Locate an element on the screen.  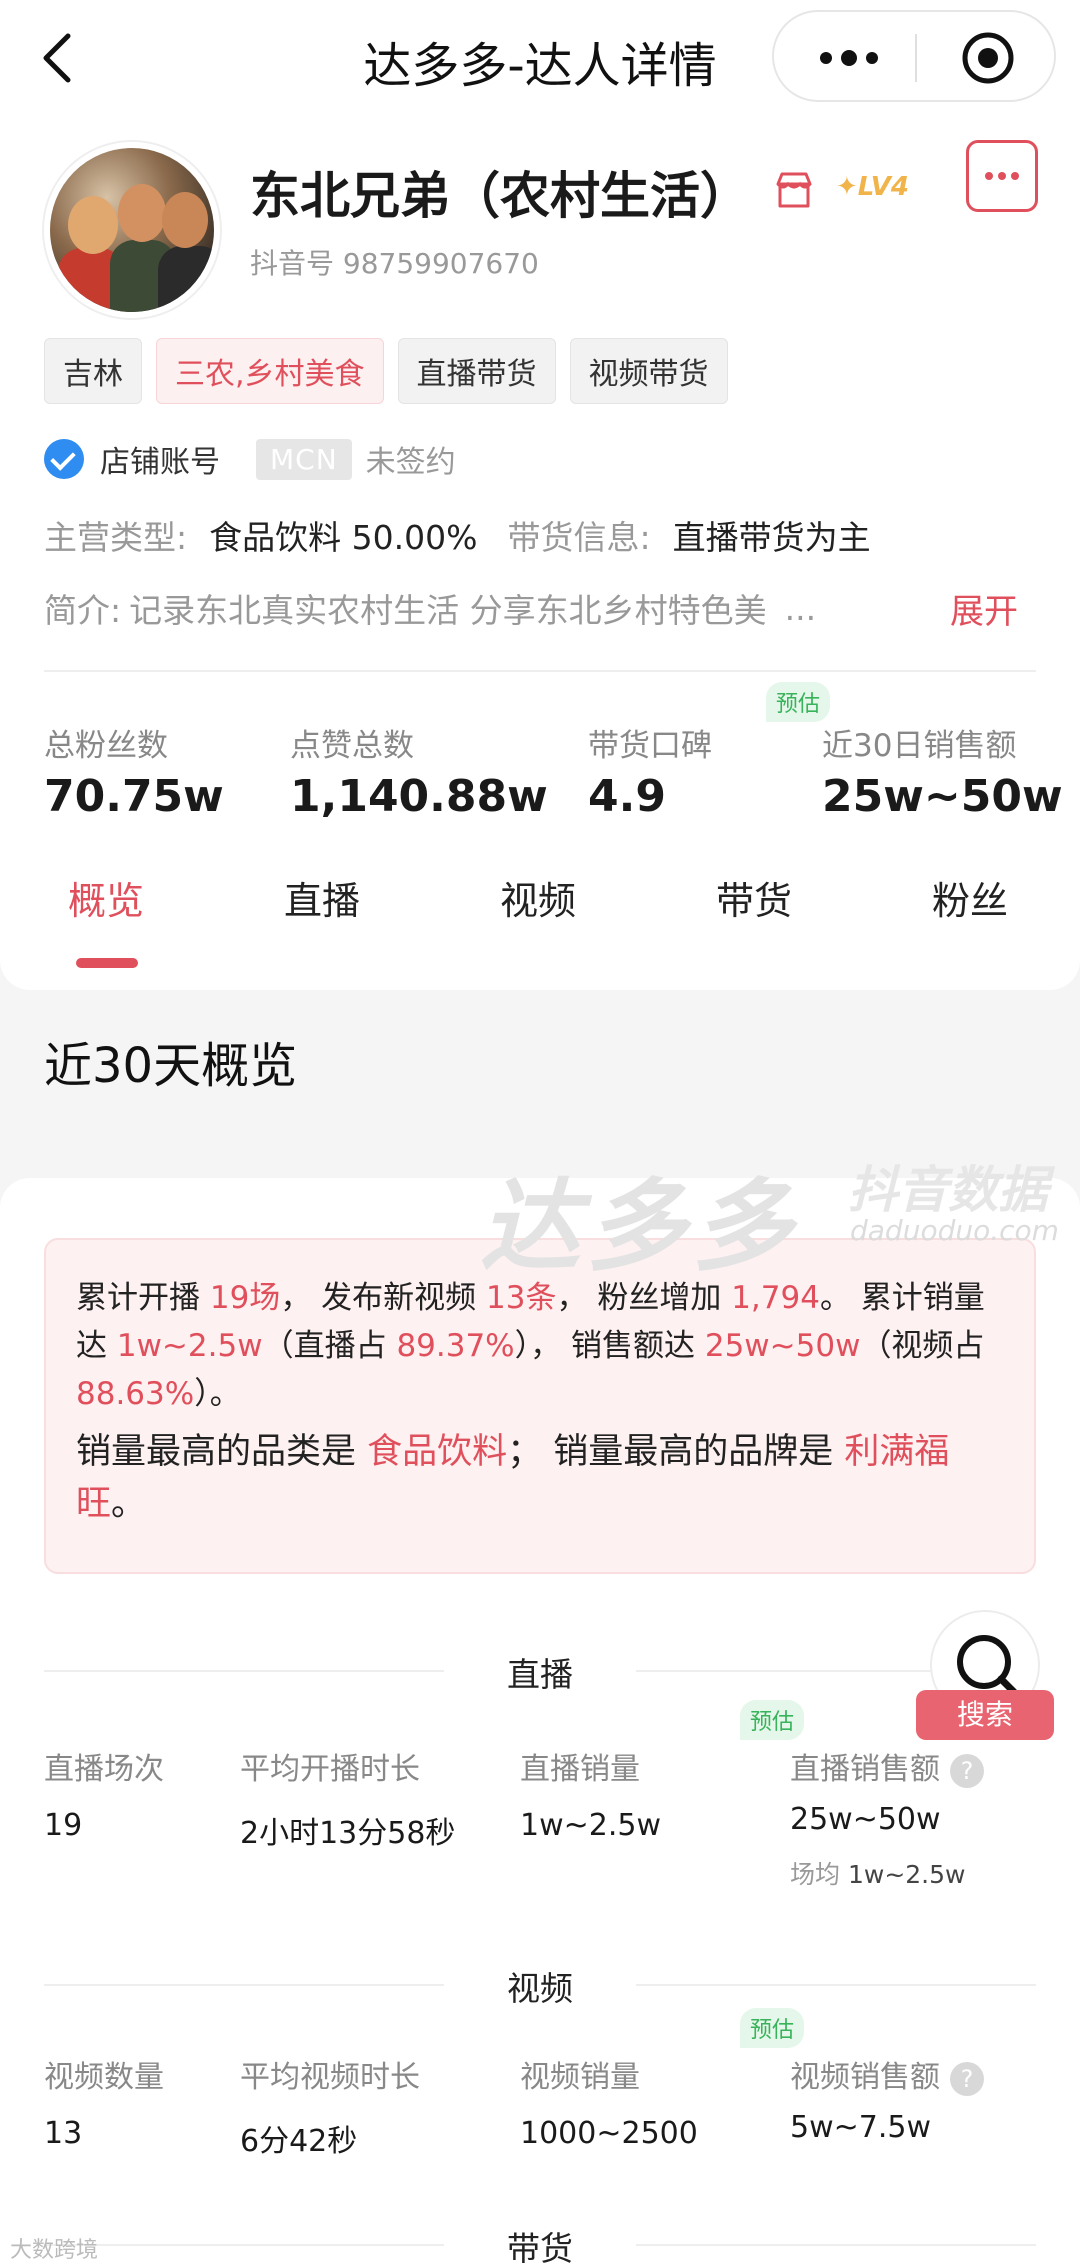
intro-label: 简介: is located at coordinates (83, 610).